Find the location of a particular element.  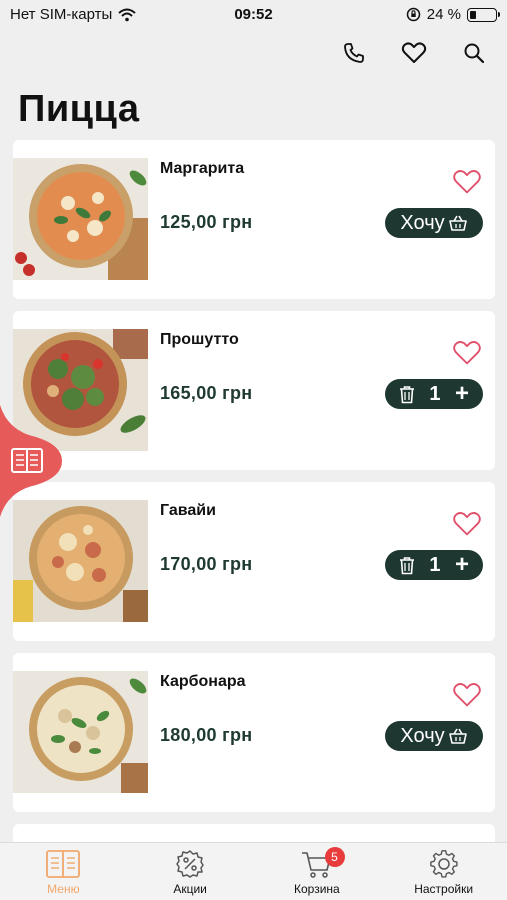

nav-label: Корзина is located at coordinates (317, 889).